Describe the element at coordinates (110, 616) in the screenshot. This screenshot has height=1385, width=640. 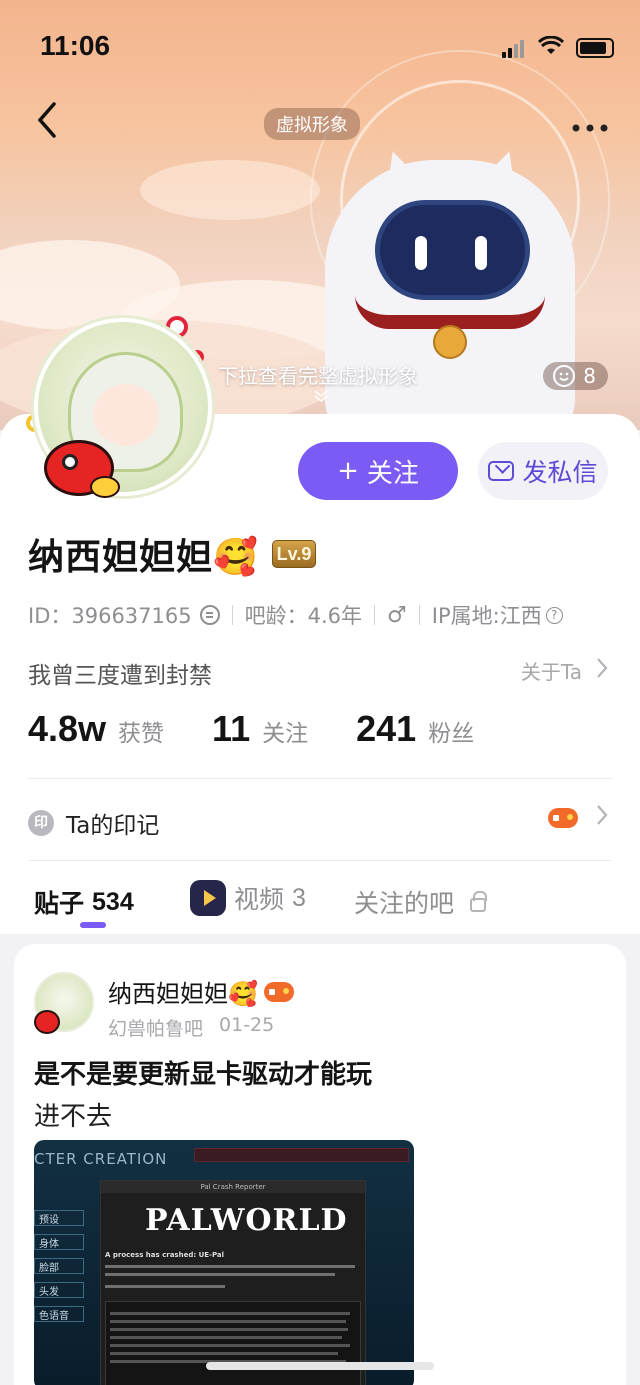
I see `user-id: ID：396637165` at that location.